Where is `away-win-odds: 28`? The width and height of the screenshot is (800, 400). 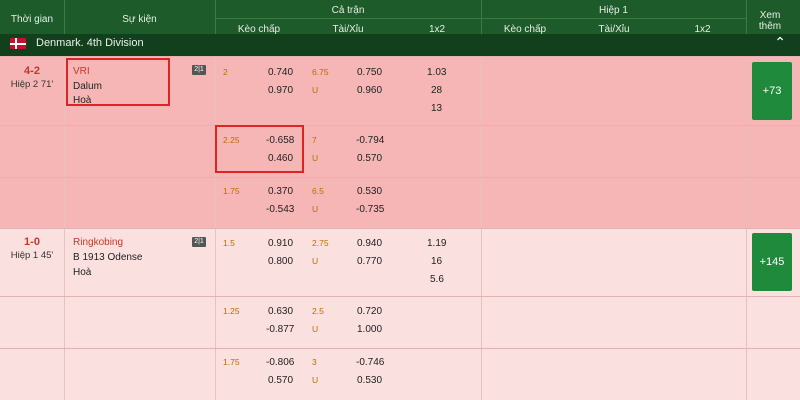 away-win-odds: 28 is located at coordinates (436, 90).